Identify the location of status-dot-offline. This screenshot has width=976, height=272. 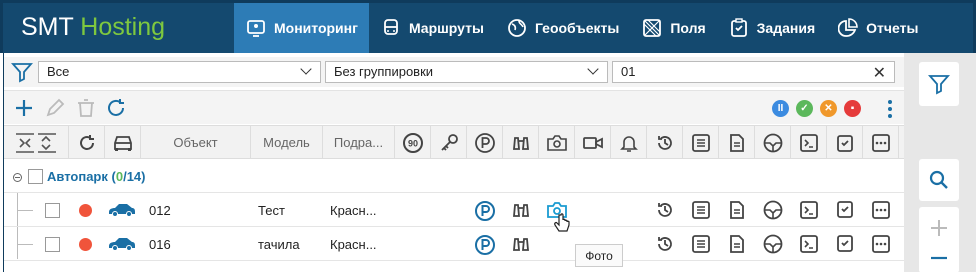
(85, 210).